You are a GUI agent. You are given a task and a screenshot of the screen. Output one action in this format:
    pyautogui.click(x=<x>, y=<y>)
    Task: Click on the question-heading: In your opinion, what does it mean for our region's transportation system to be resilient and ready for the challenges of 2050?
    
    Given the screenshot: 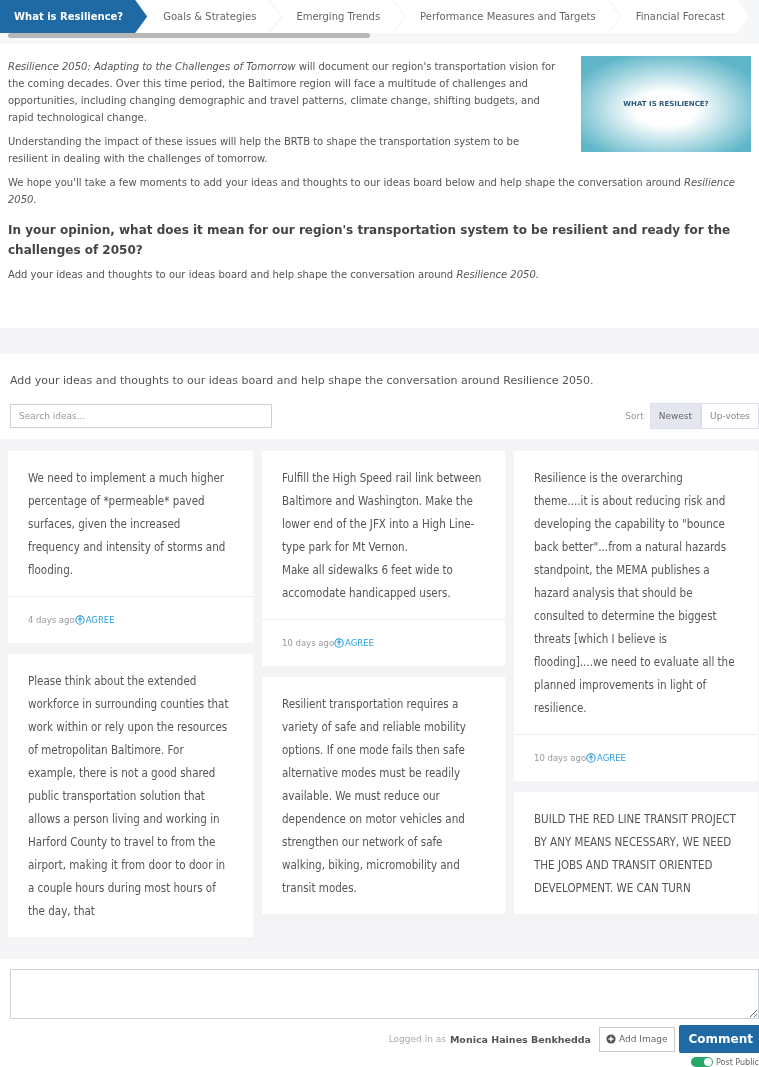 What is the action you would take?
    pyautogui.click(x=370, y=240)
    